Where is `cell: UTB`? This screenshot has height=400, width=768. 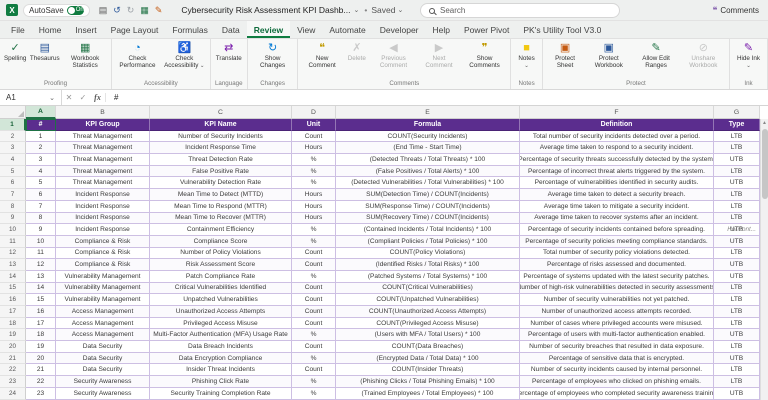
cell: UTB is located at coordinates (737, 160).